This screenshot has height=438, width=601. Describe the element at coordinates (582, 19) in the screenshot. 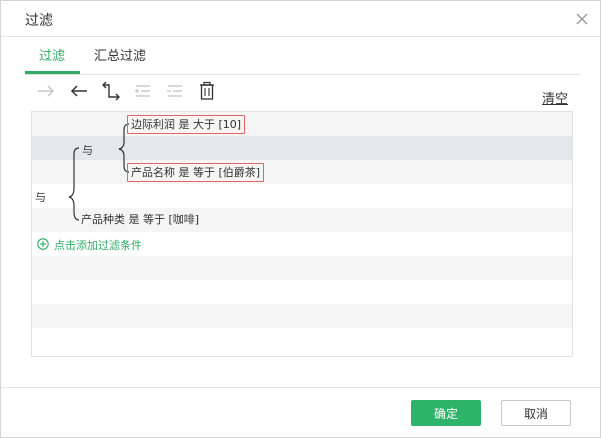

I see `close-icon` at that location.